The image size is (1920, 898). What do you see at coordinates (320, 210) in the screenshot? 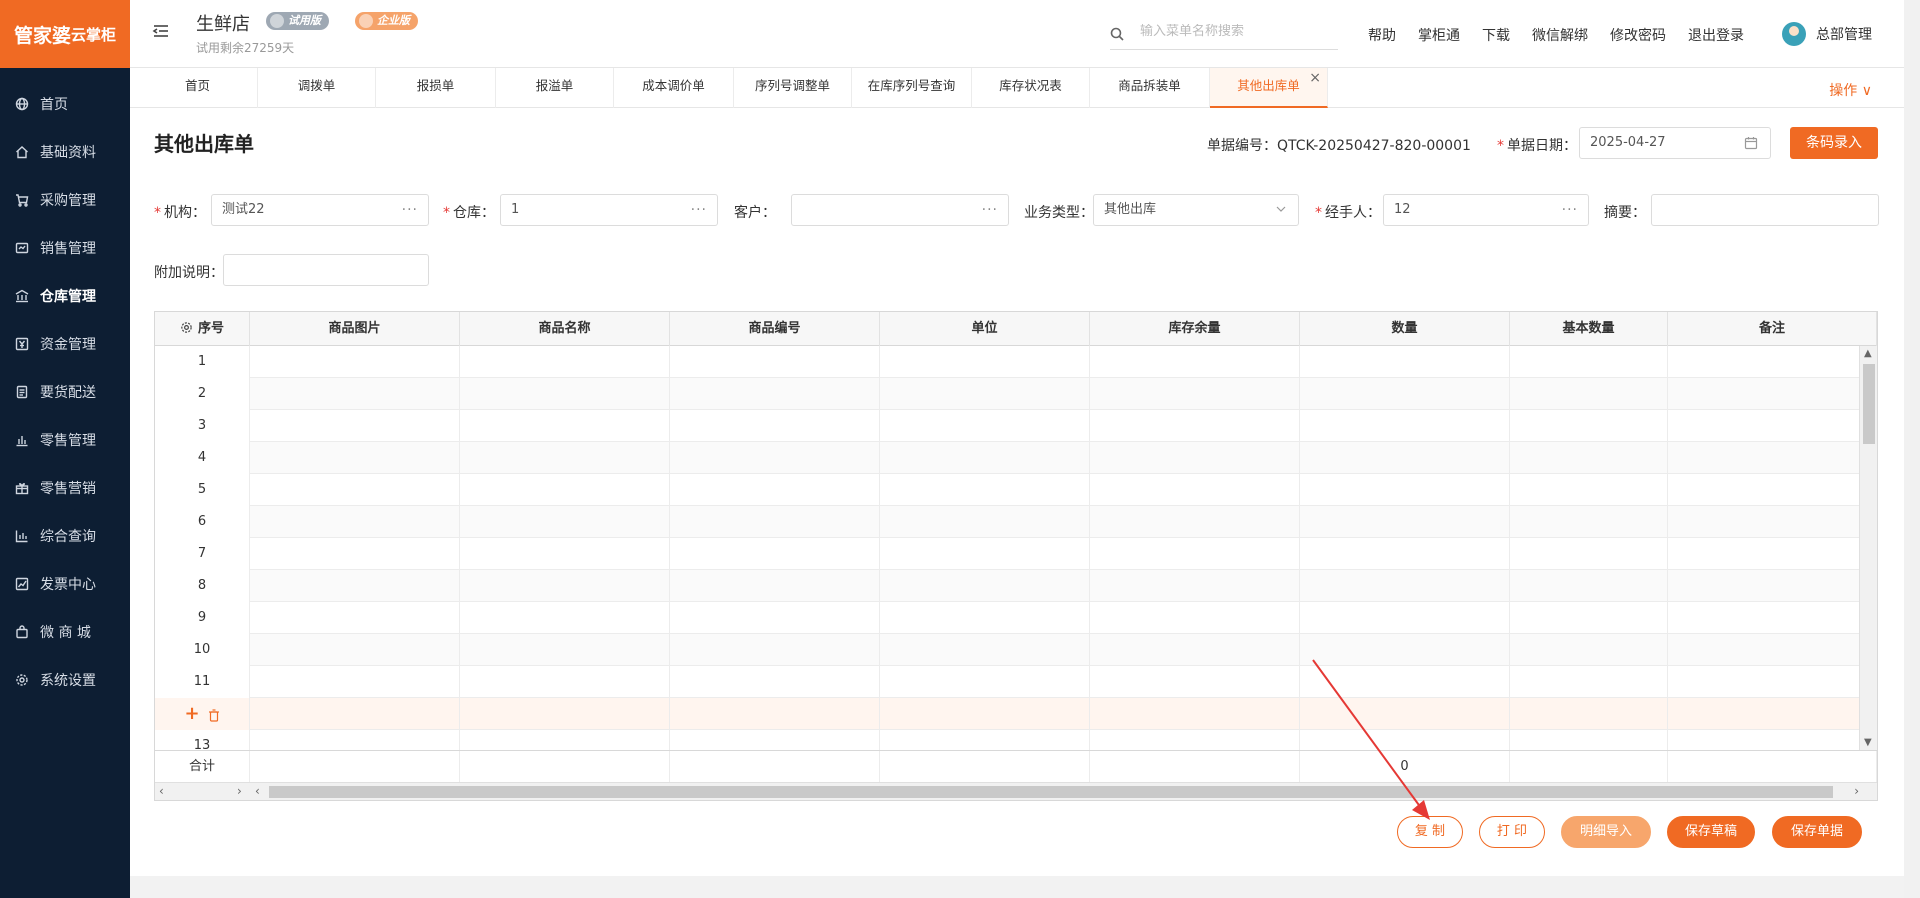
I see `org-selector: 测试22 ···` at bounding box center [320, 210].